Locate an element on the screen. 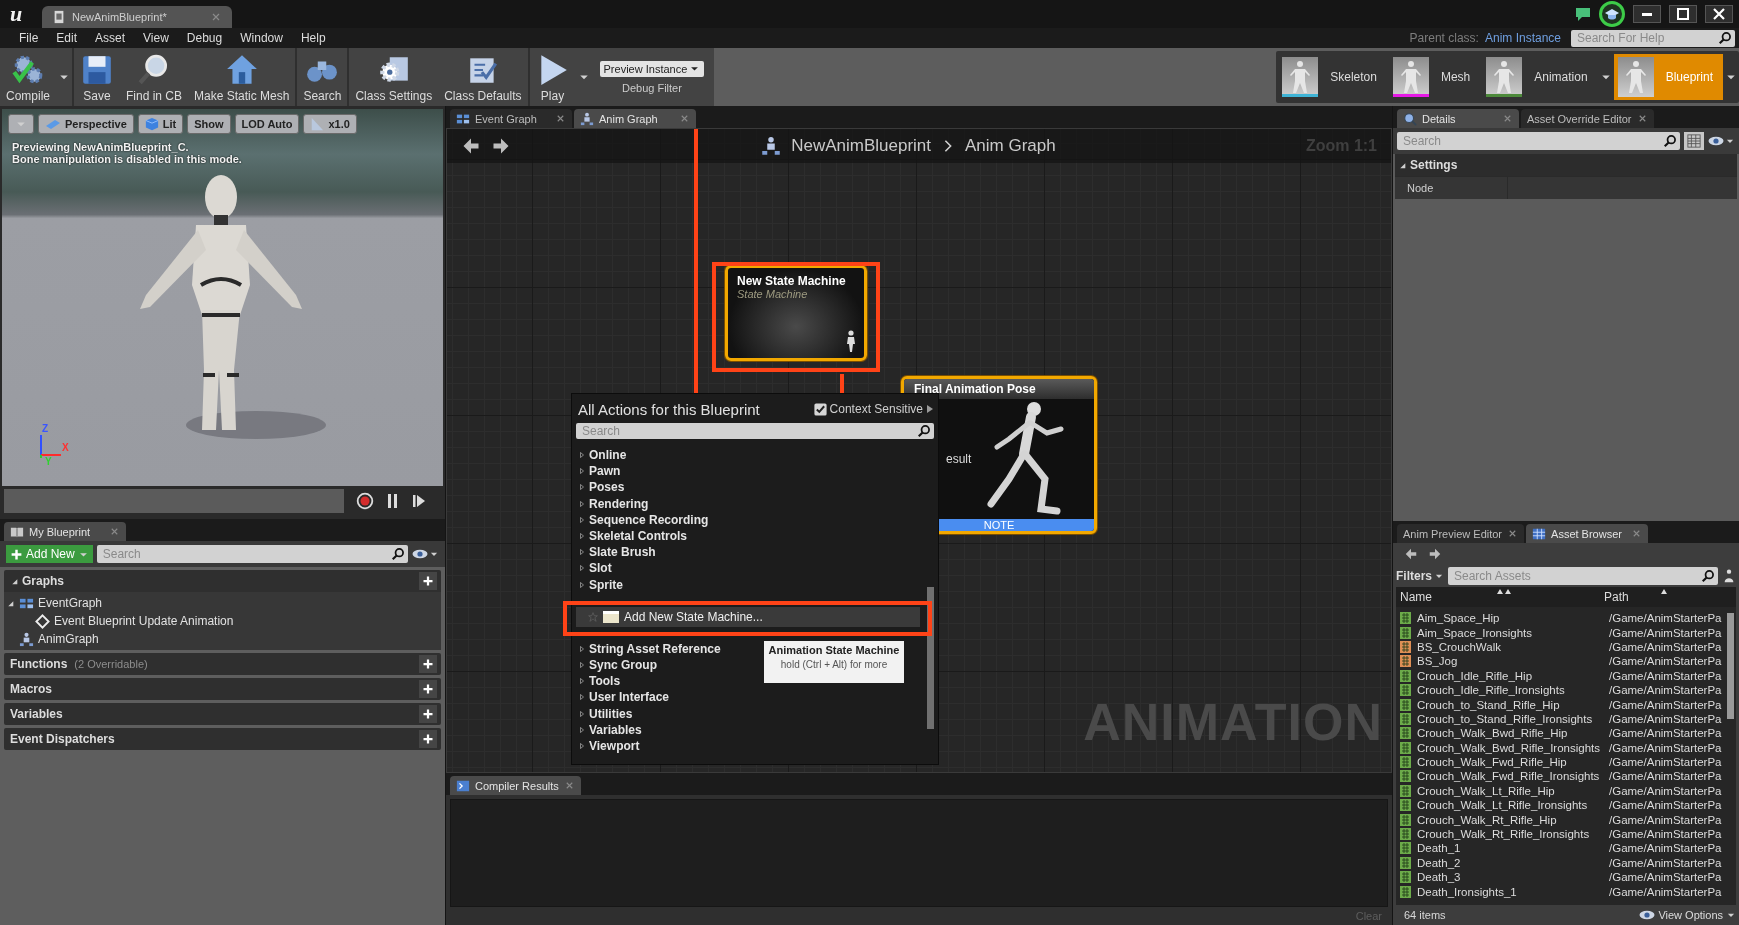 Image resolution: width=1739 pixels, height=925 pixels. menu-item: Window is located at coordinates (261, 38).